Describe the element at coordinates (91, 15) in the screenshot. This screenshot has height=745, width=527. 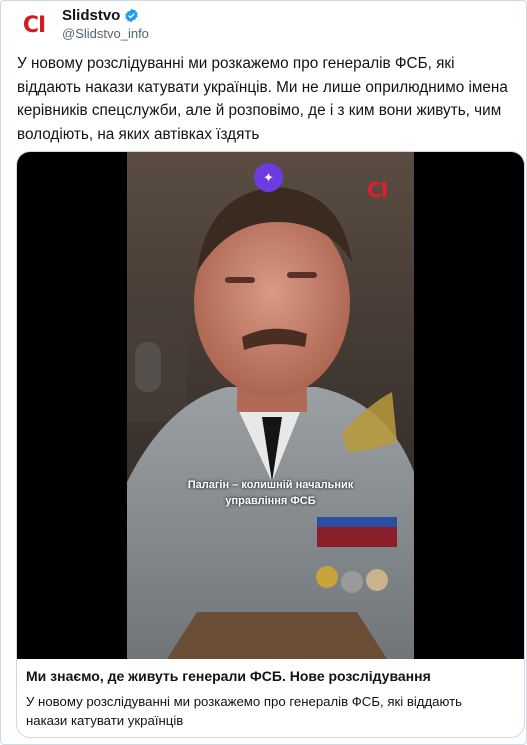
I see `display-name: Slidstvo` at that location.